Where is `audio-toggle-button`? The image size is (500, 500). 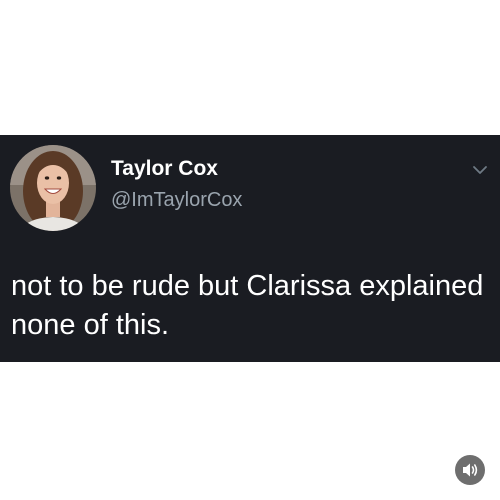 audio-toggle-button is located at coordinates (470, 470).